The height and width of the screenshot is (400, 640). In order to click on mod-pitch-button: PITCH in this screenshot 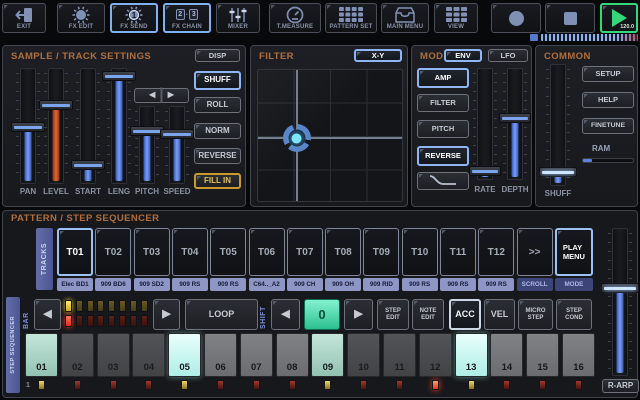, I will do `click(443, 129)`.